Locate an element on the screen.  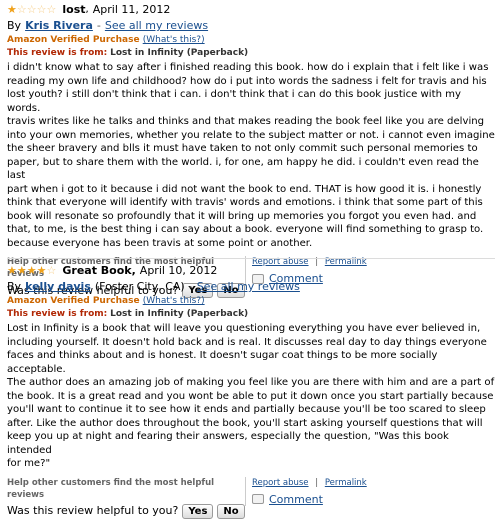
rating-stars: ★ ☆ ☆ ☆ ☆ is located at coordinates (31, 10).